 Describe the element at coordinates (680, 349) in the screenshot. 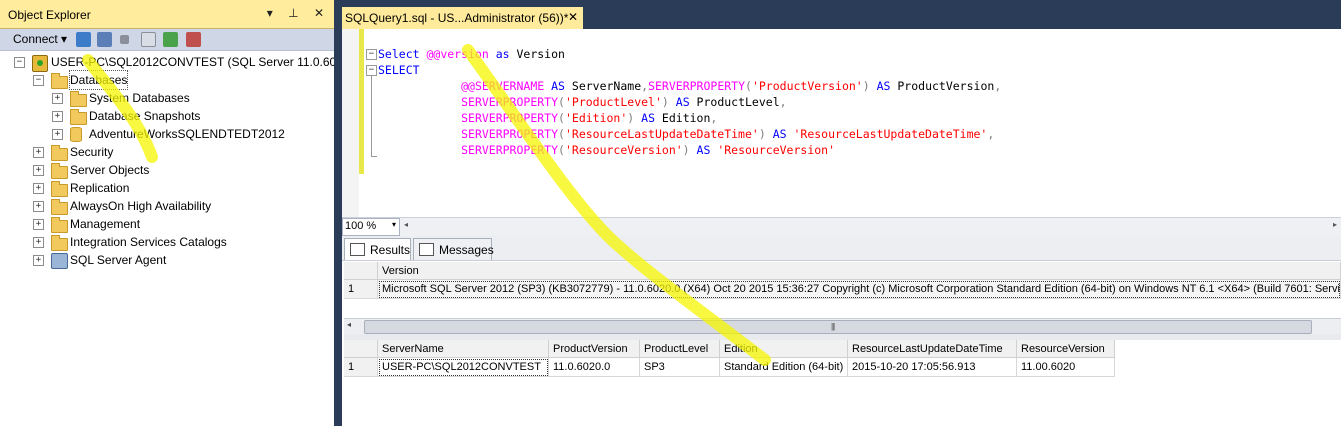

I see `column-header: ProductLevel` at that location.